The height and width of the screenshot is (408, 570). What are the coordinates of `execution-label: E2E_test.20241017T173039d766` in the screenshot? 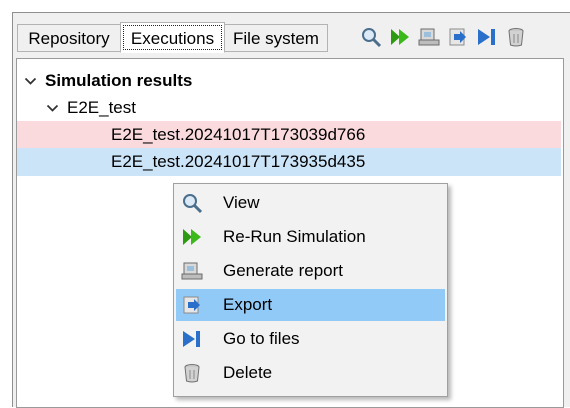 It's located at (238, 134).